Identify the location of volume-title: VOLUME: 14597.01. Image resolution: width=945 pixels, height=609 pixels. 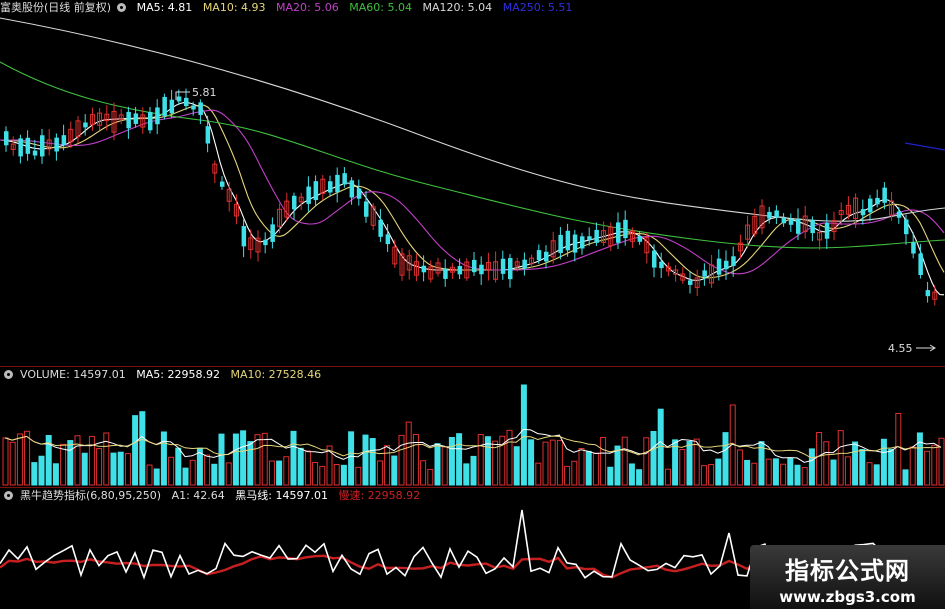
(73, 374).